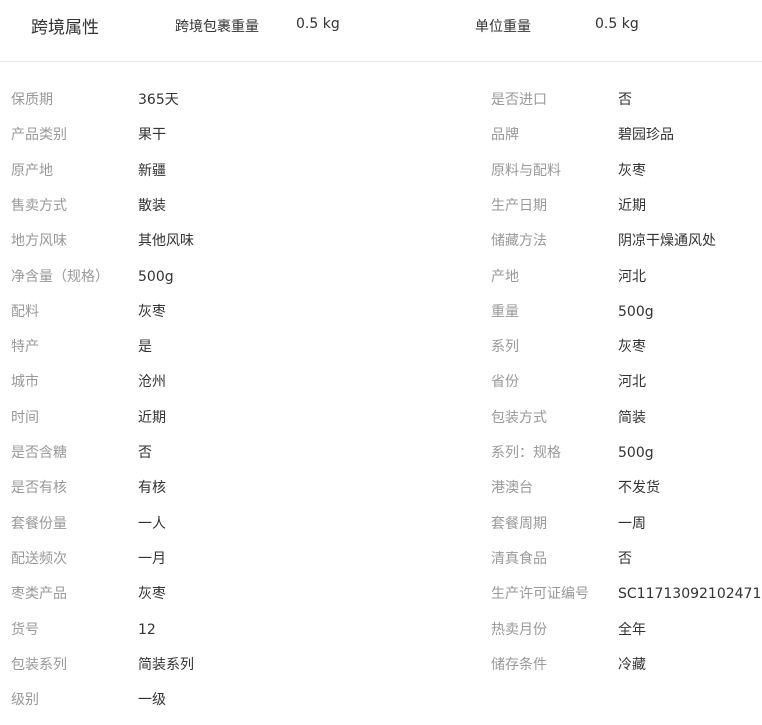 The height and width of the screenshot is (725, 762). I want to click on attribute-label: 产品类别, so click(39, 135).